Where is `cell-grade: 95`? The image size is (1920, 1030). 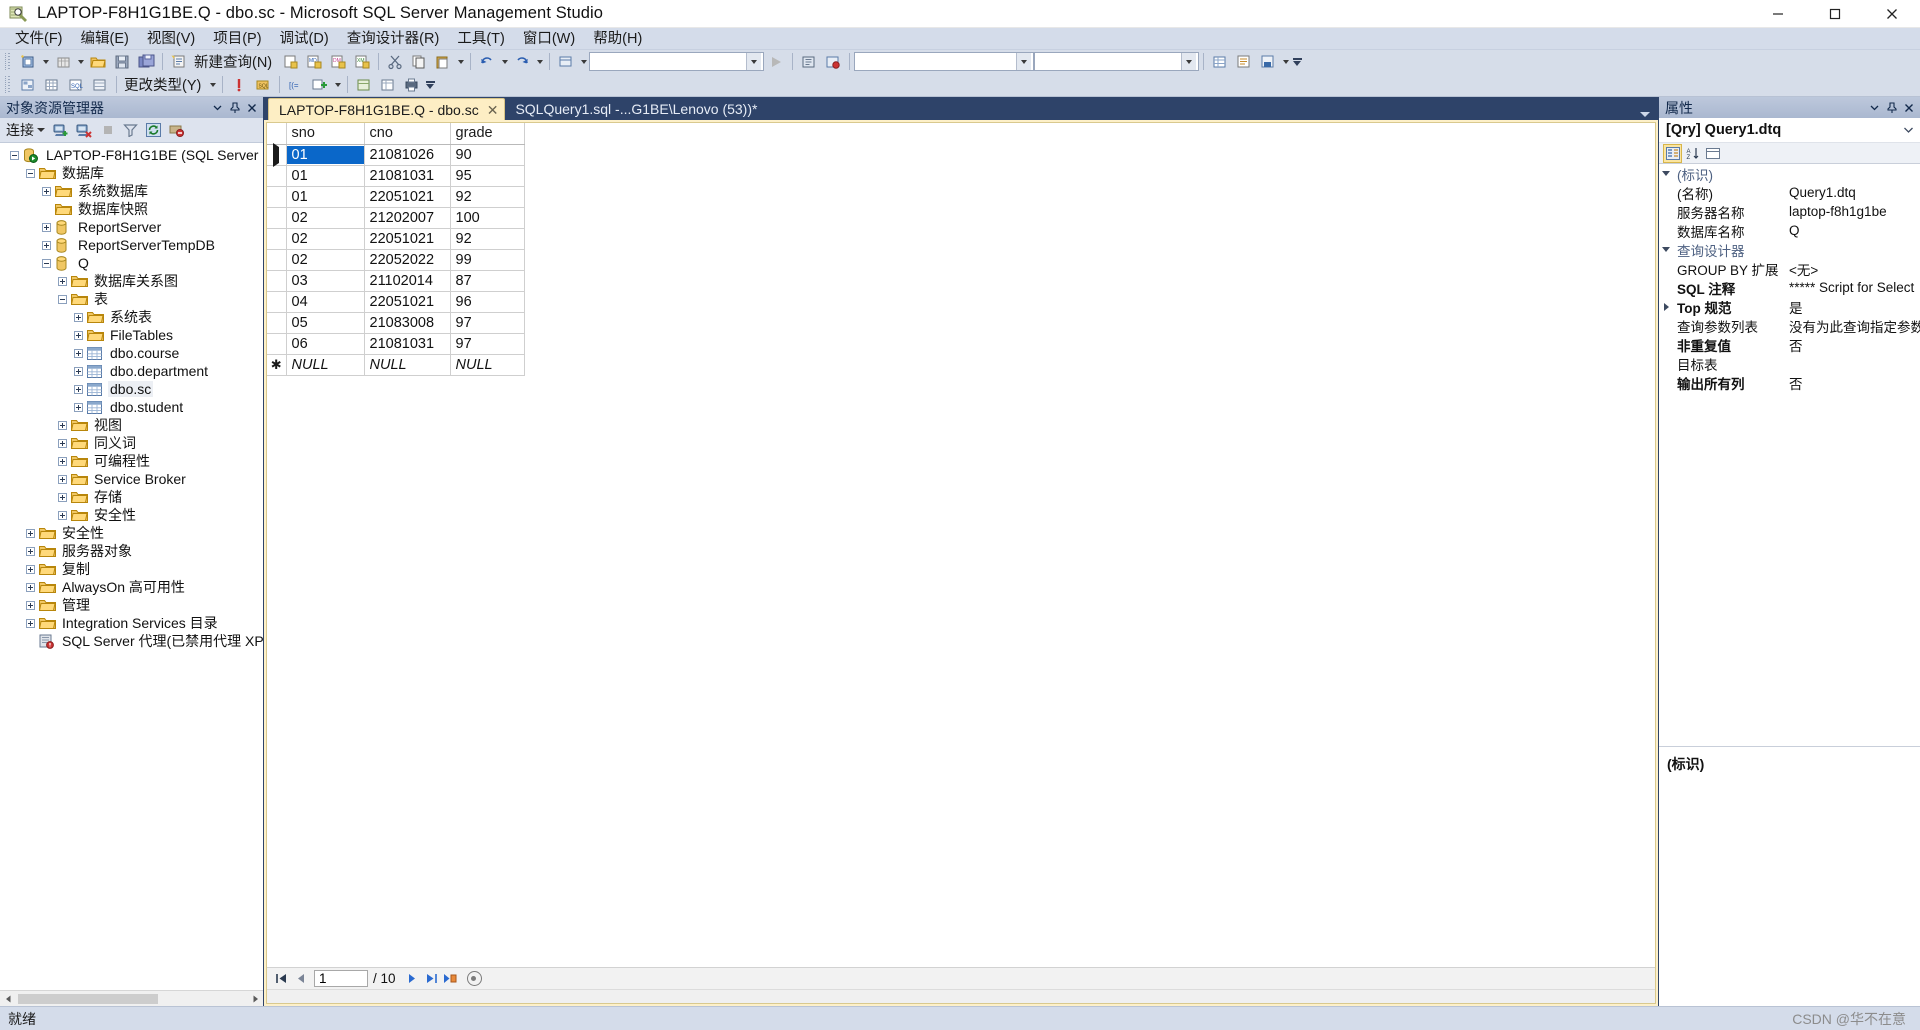
cell-grade: 95 is located at coordinates (487, 176).